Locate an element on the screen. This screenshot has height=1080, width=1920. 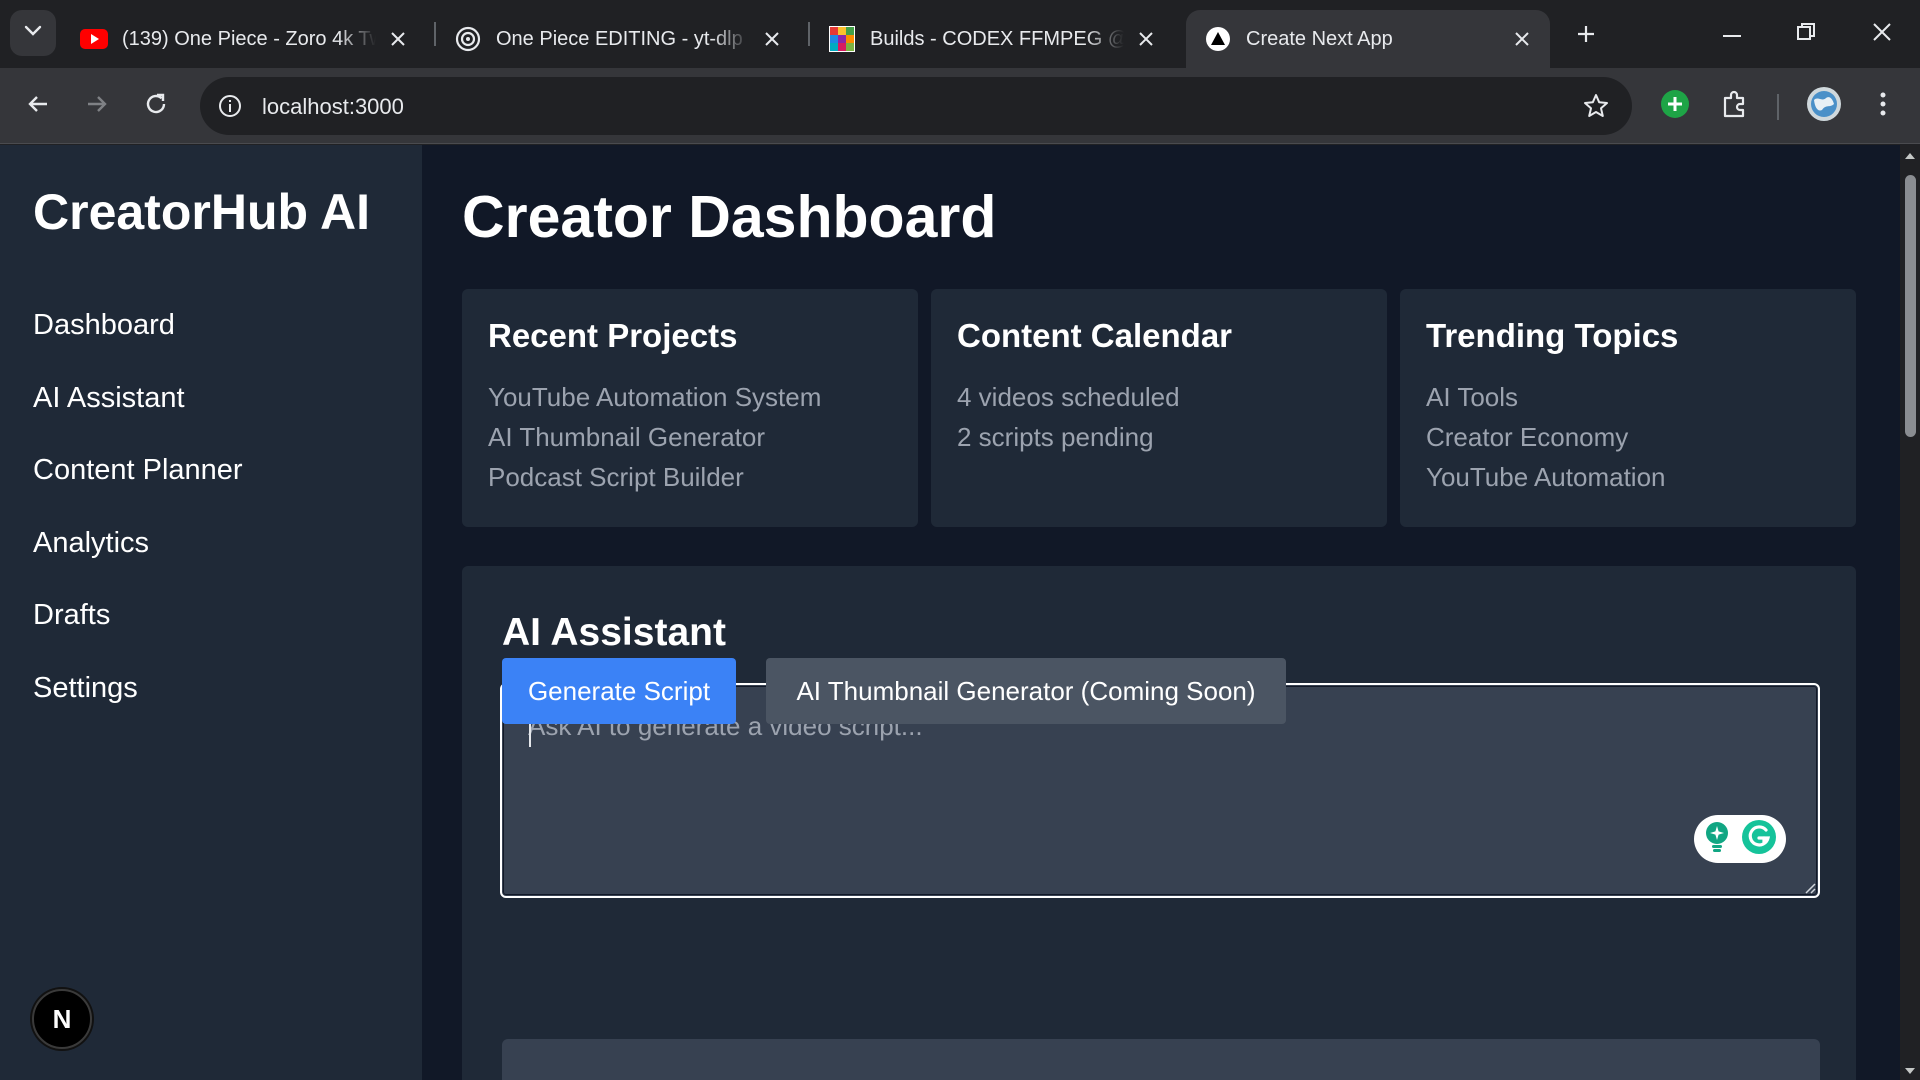
plus-circle-icon is located at coordinates (1675, 106).